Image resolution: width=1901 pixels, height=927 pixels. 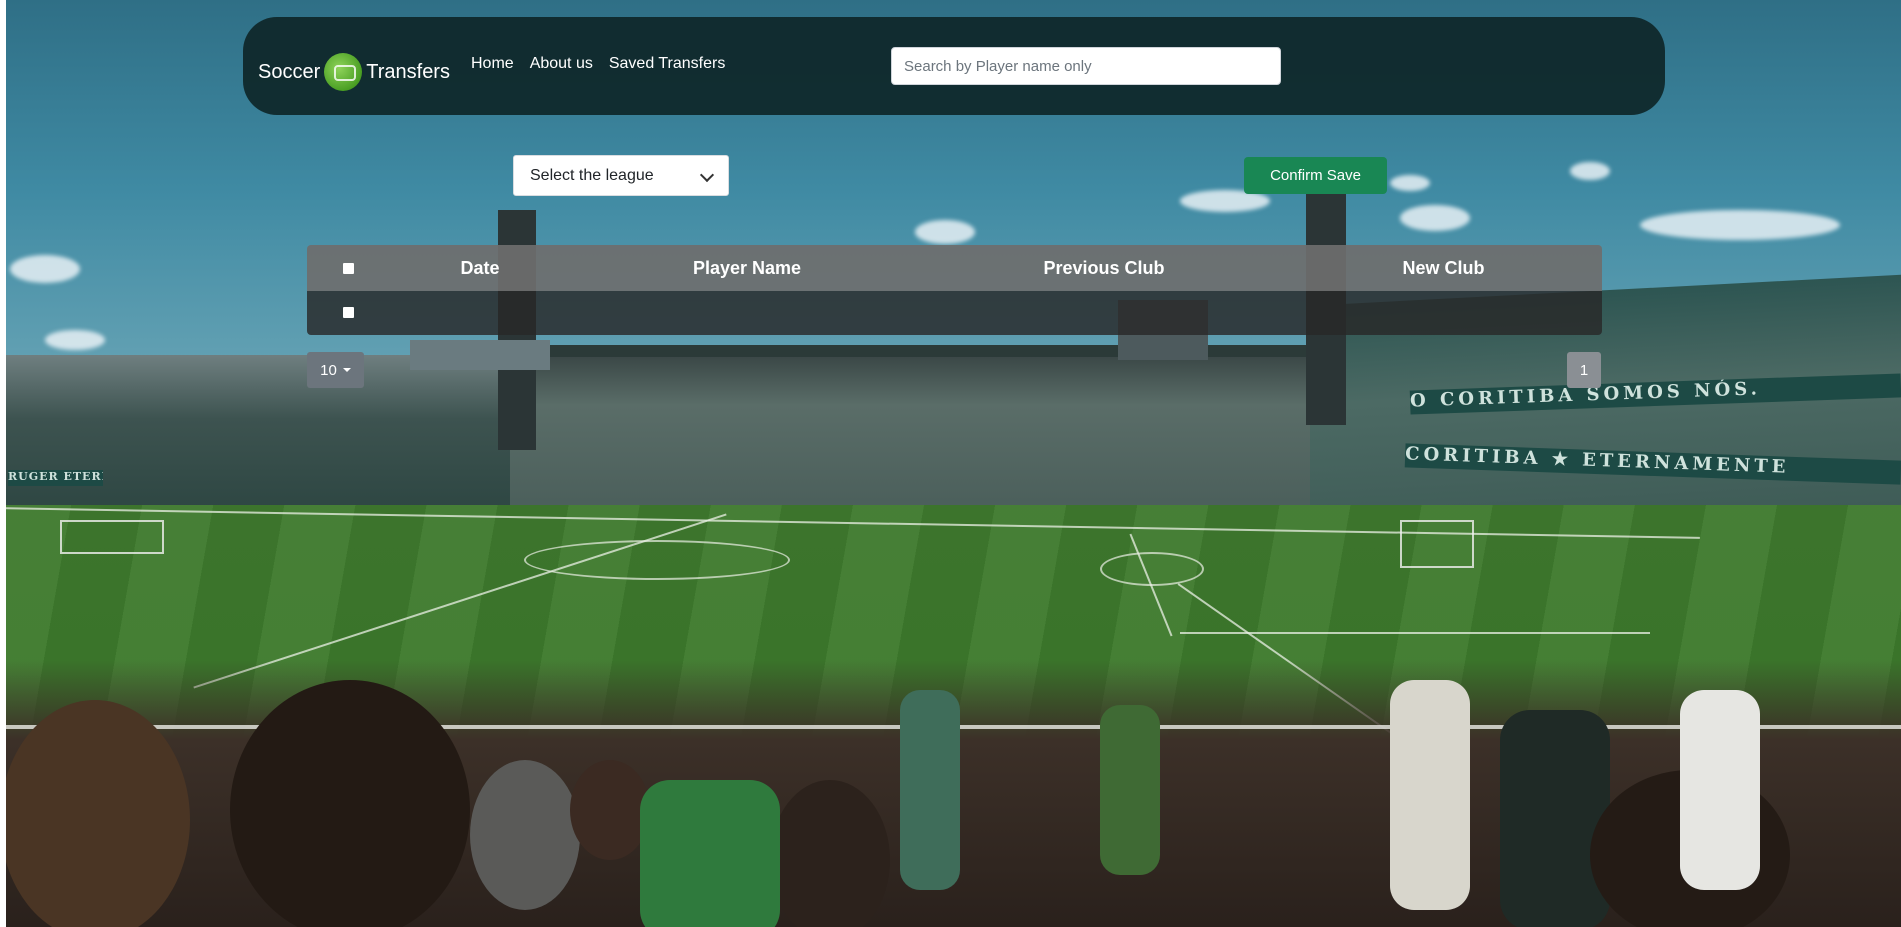 I want to click on cell-date, so click(x=480, y=313).